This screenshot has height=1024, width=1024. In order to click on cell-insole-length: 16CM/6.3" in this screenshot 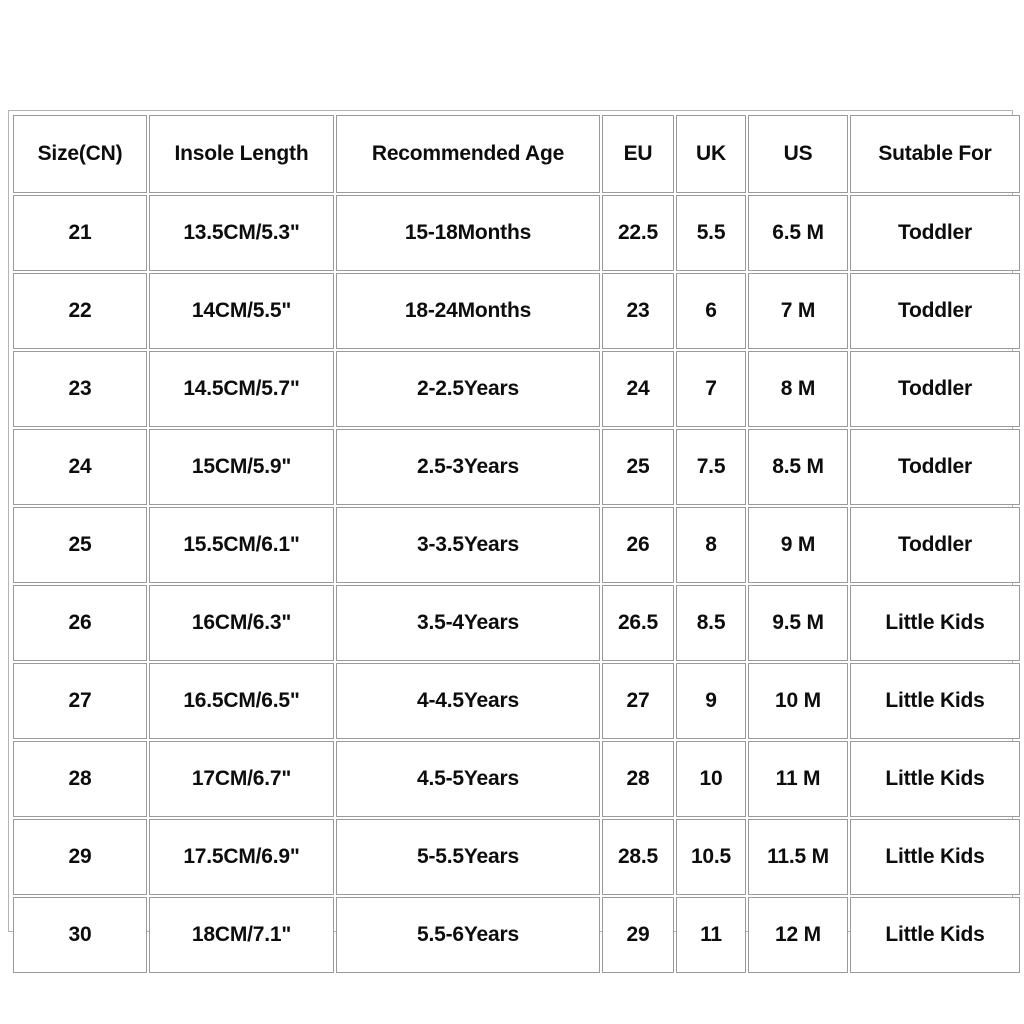, I will do `click(241, 623)`.